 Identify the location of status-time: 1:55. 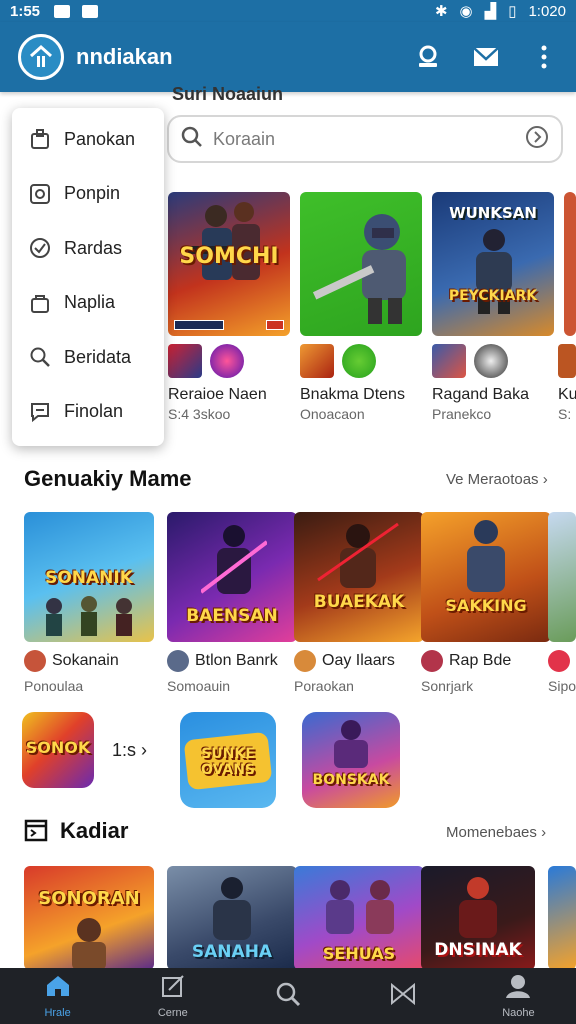
(25, 11).